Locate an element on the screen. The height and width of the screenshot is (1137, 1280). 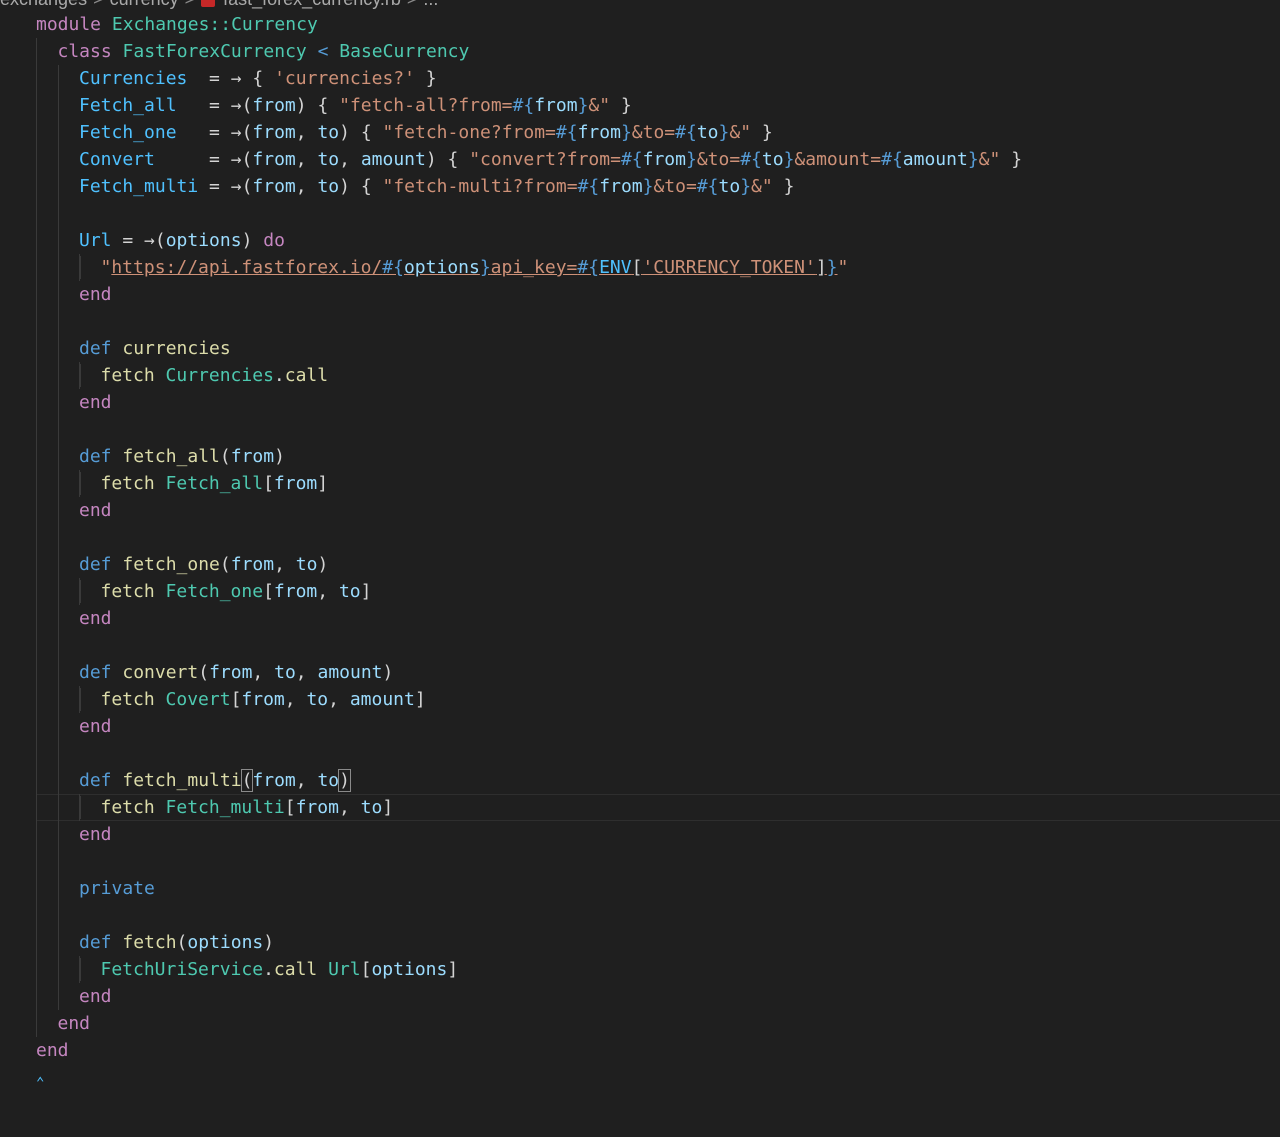
code-token: call is located at coordinates (295, 969).